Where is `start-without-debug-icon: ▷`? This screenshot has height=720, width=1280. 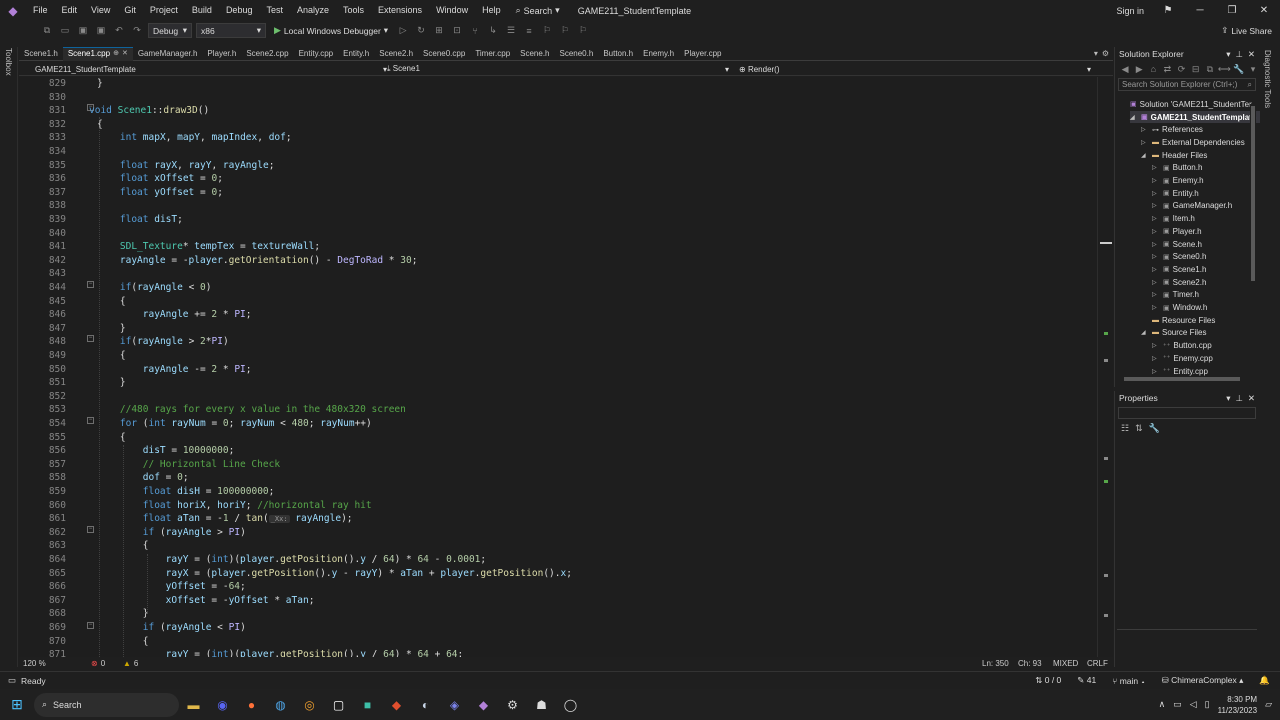
start-without-debug-icon: ▷ is located at coordinates (403, 31).